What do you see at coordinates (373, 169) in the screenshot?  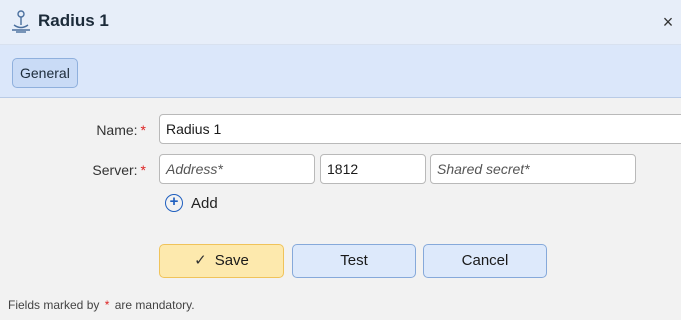 I see `port-field: 1812` at bounding box center [373, 169].